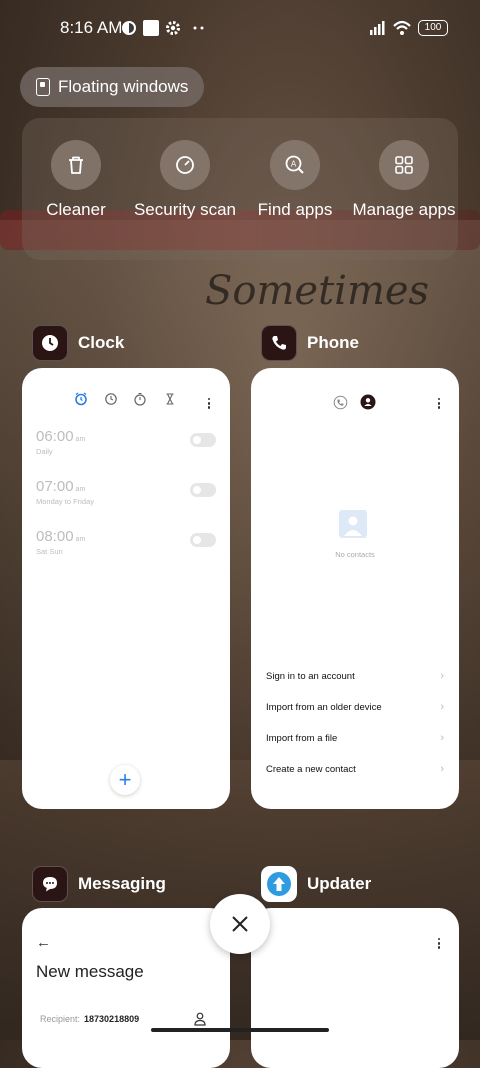  What do you see at coordinates (43, 942) in the screenshot?
I see `back-arrow-icon: ←` at bounding box center [43, 942].